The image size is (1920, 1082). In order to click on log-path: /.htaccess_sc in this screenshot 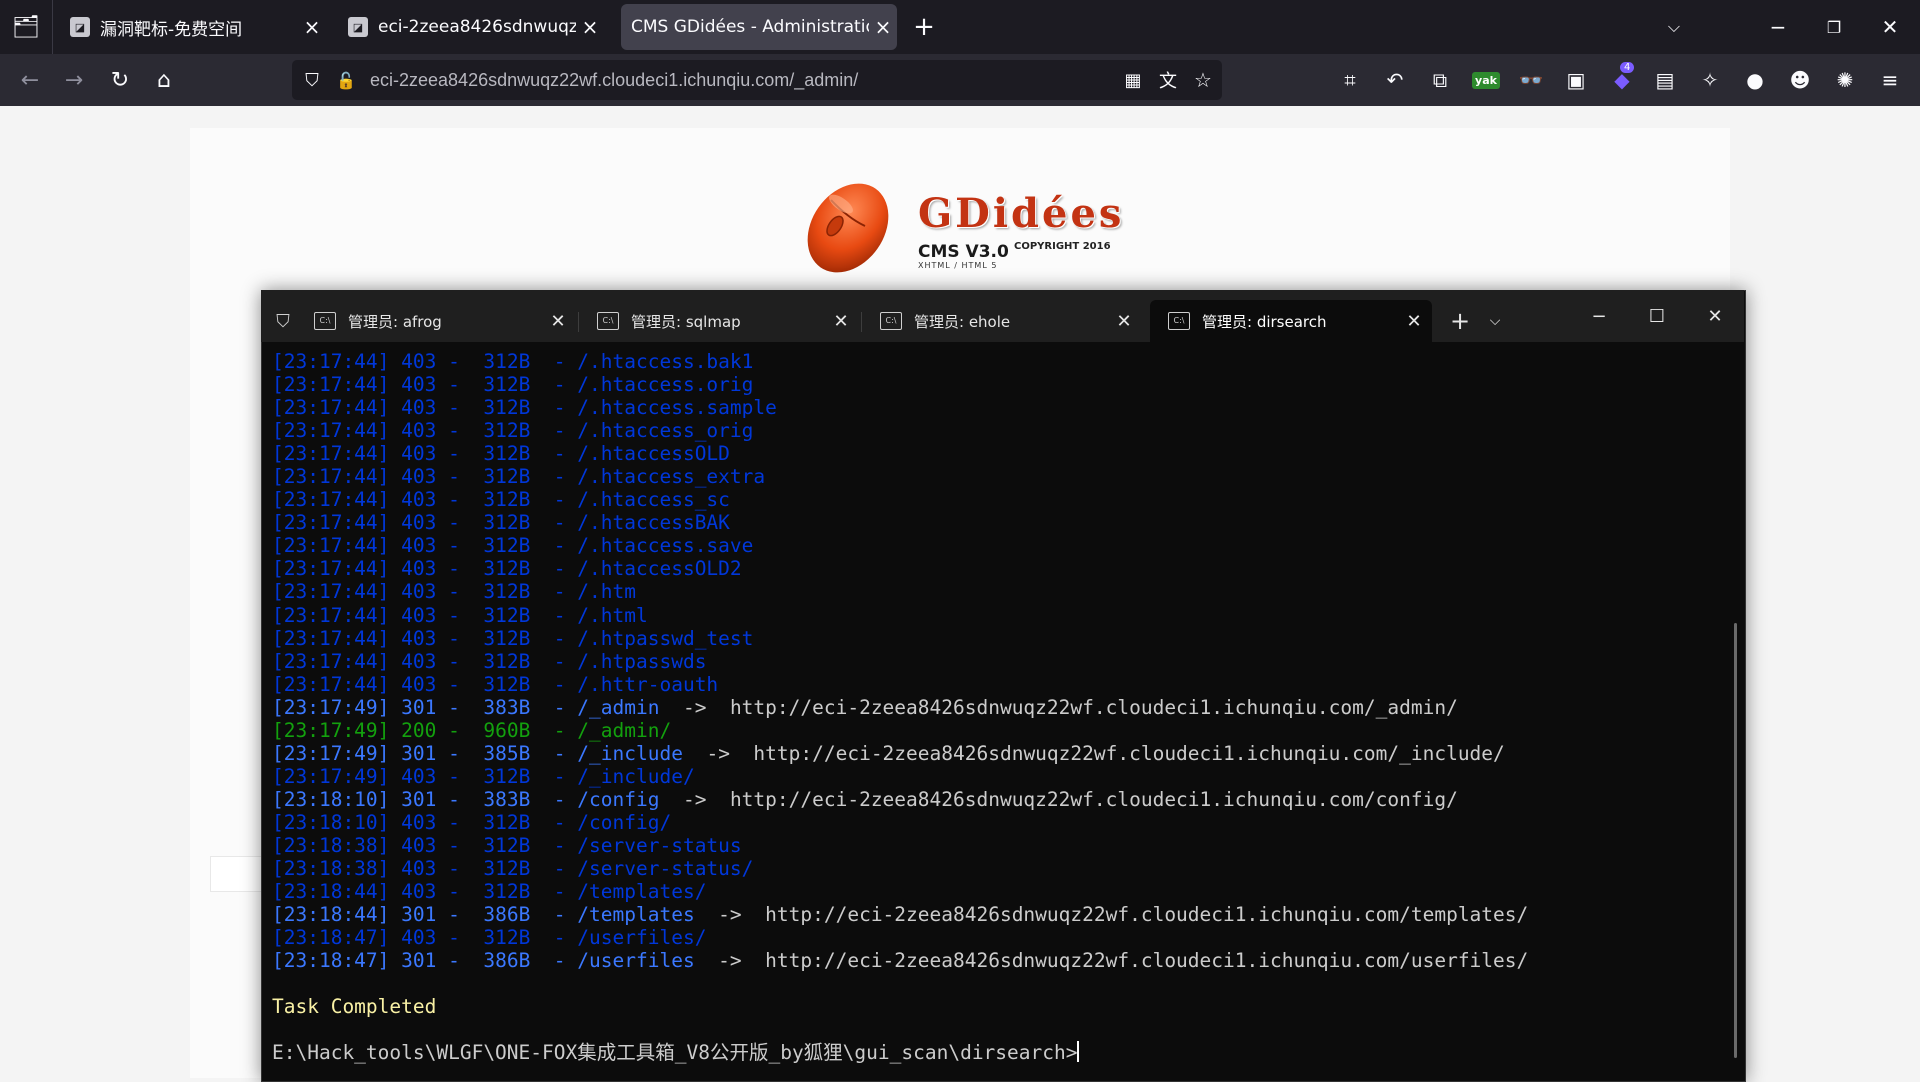, I will do `click(653, 500)`.